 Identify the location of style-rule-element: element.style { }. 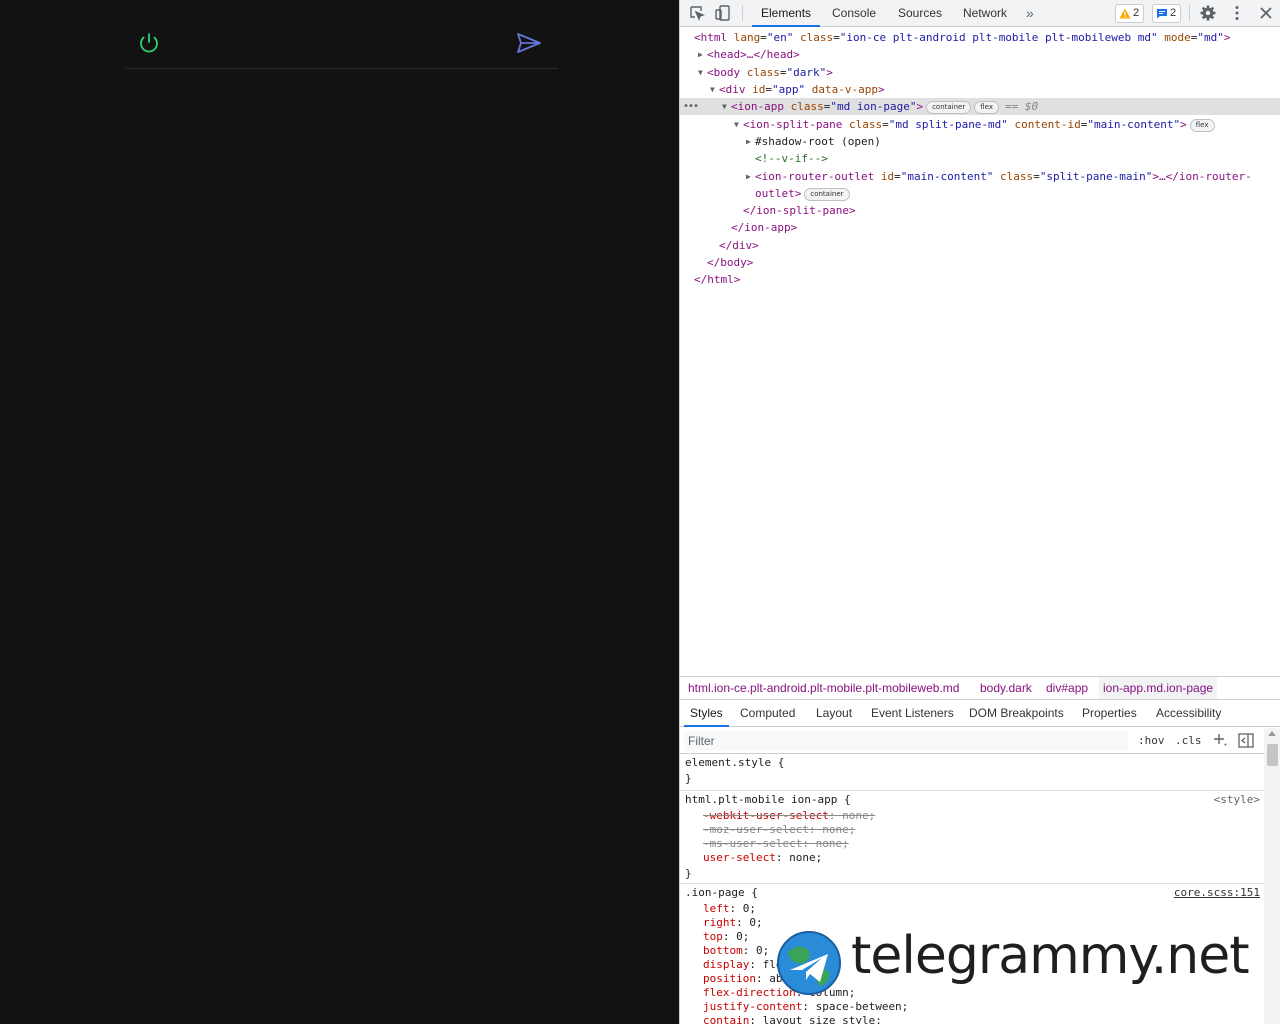
(972, 773).